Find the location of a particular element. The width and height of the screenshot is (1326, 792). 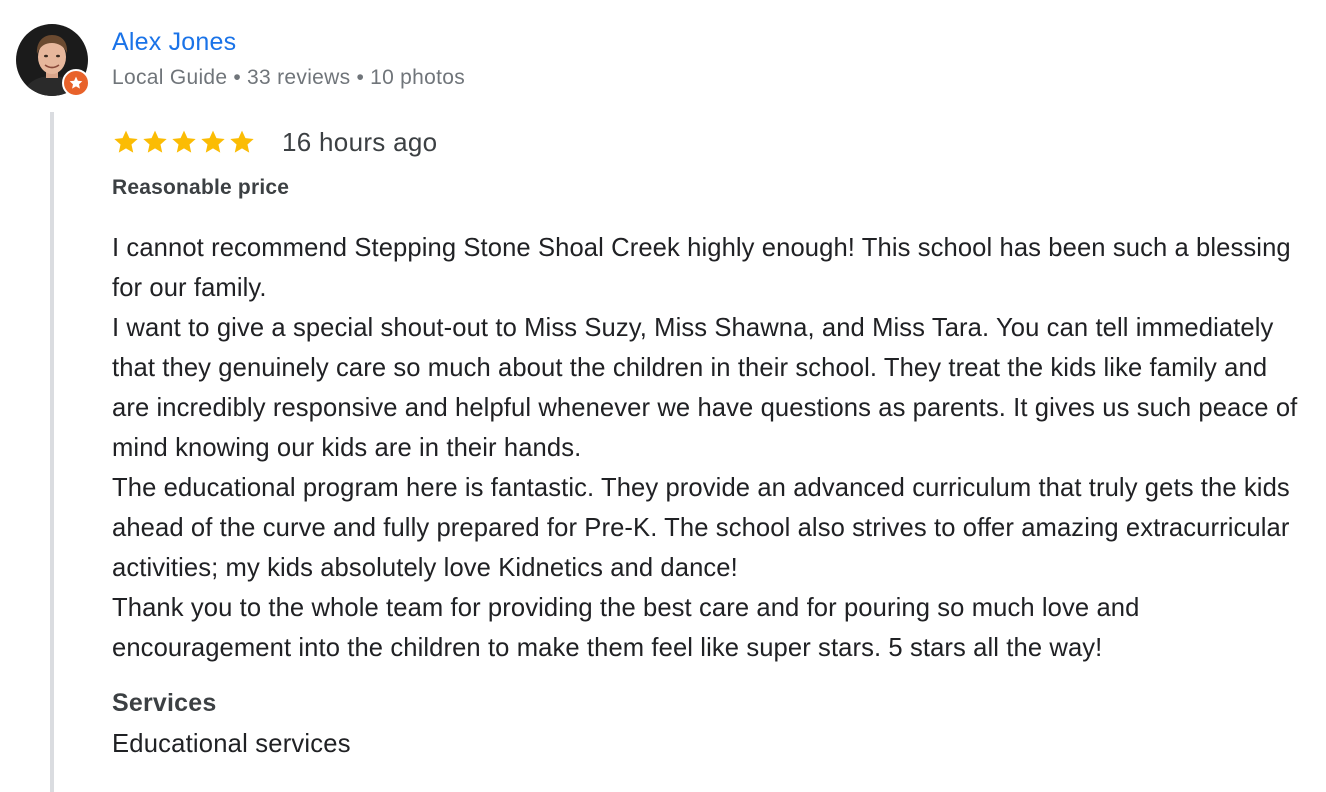

photo-count: 10 photos is located at coordinates (418, 77).